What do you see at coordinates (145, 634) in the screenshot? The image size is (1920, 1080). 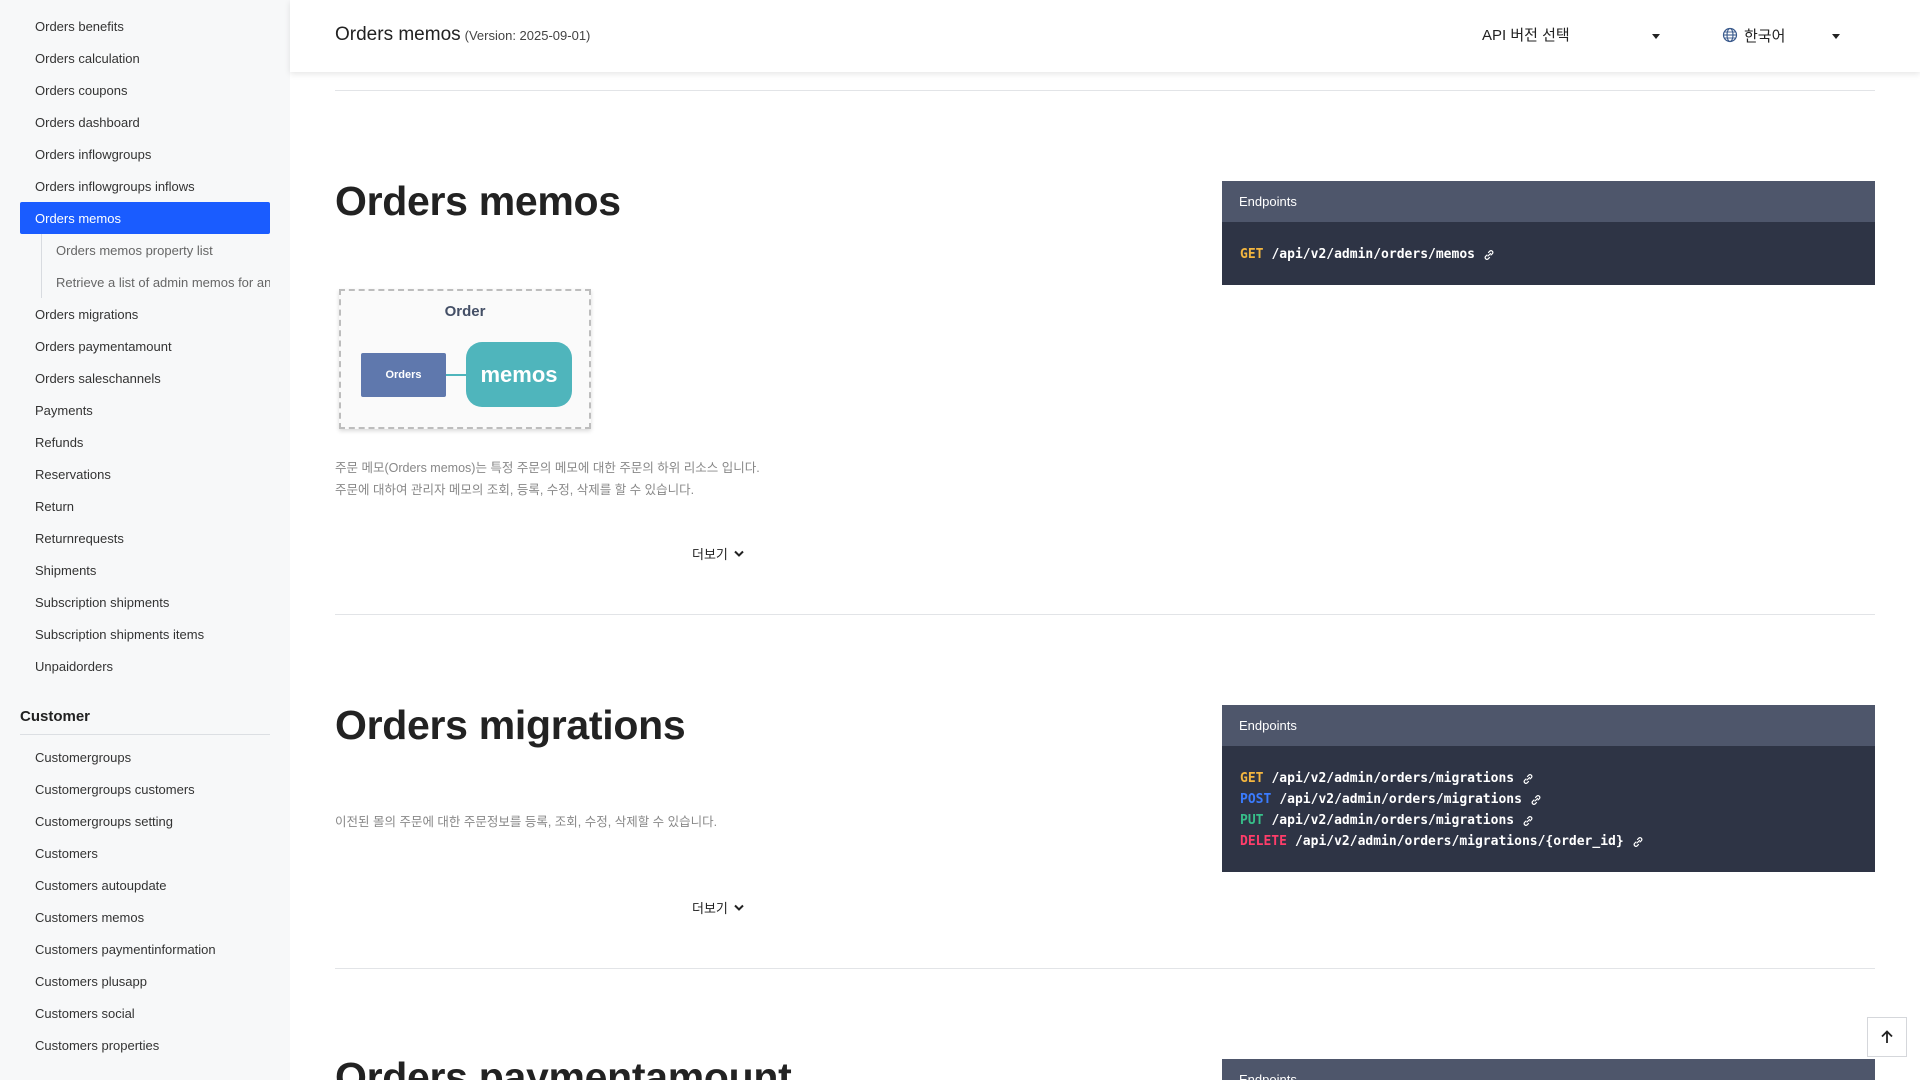 I see `sidebar-item-subscription-shipments-items: Subscription shipments items` at bounding box center [145, 634].